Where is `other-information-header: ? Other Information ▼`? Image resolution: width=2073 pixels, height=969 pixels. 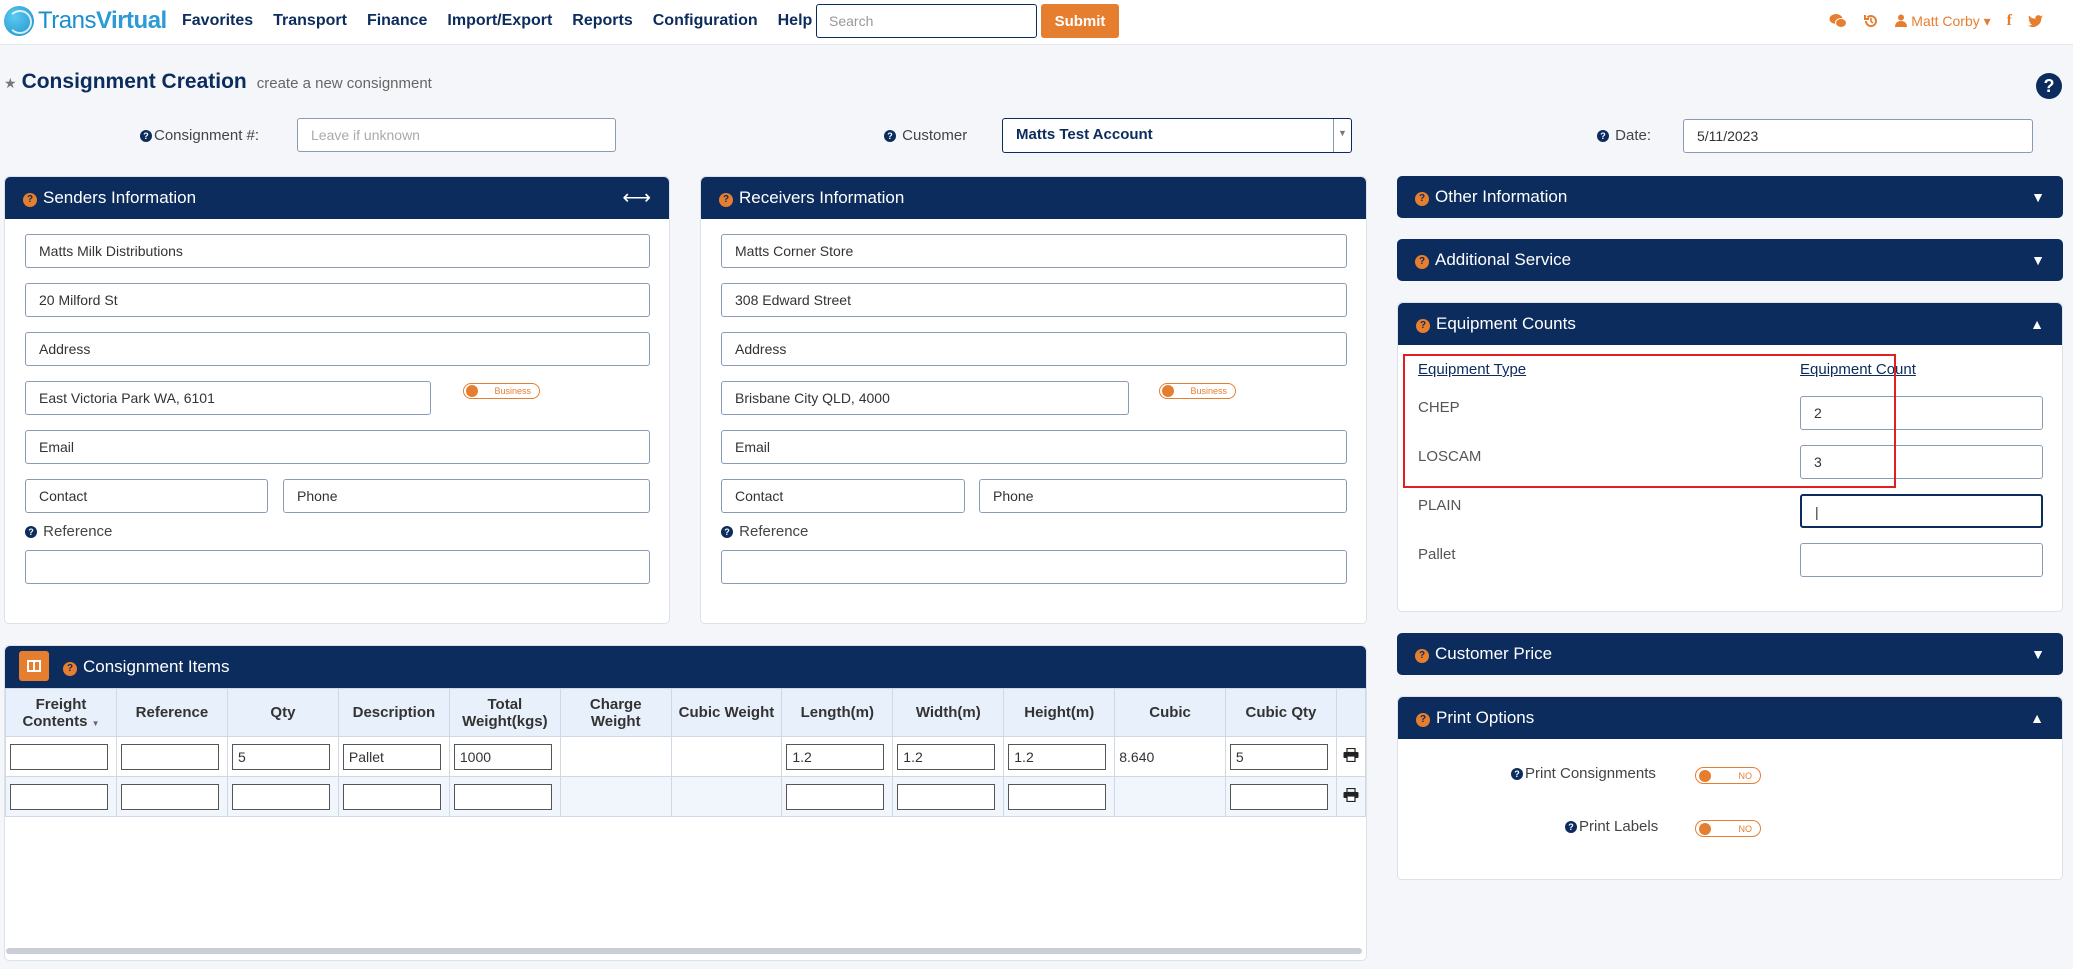
other-information-header: ? Other Information ▼ is located at coordinates (1730, 197).